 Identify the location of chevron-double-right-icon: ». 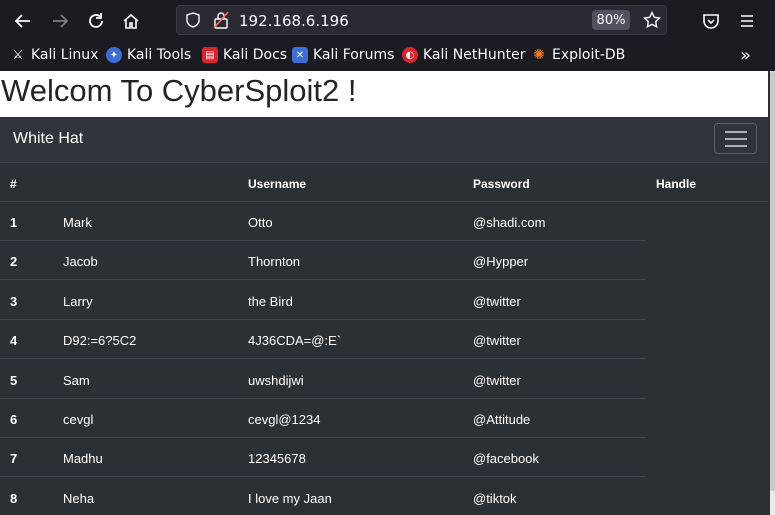
(746, 55).